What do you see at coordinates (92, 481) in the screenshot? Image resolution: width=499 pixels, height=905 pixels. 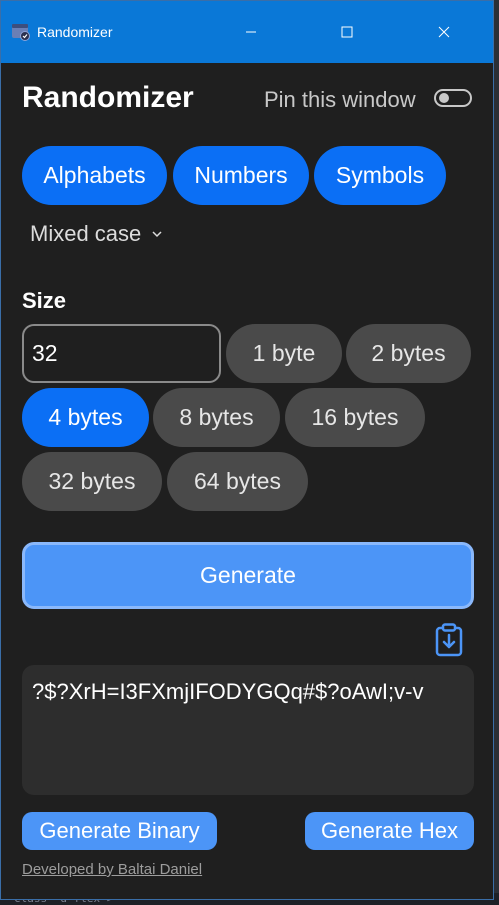 I see `size-preset-32-bytes: 32 bytes` at bounding box center [92, 481].